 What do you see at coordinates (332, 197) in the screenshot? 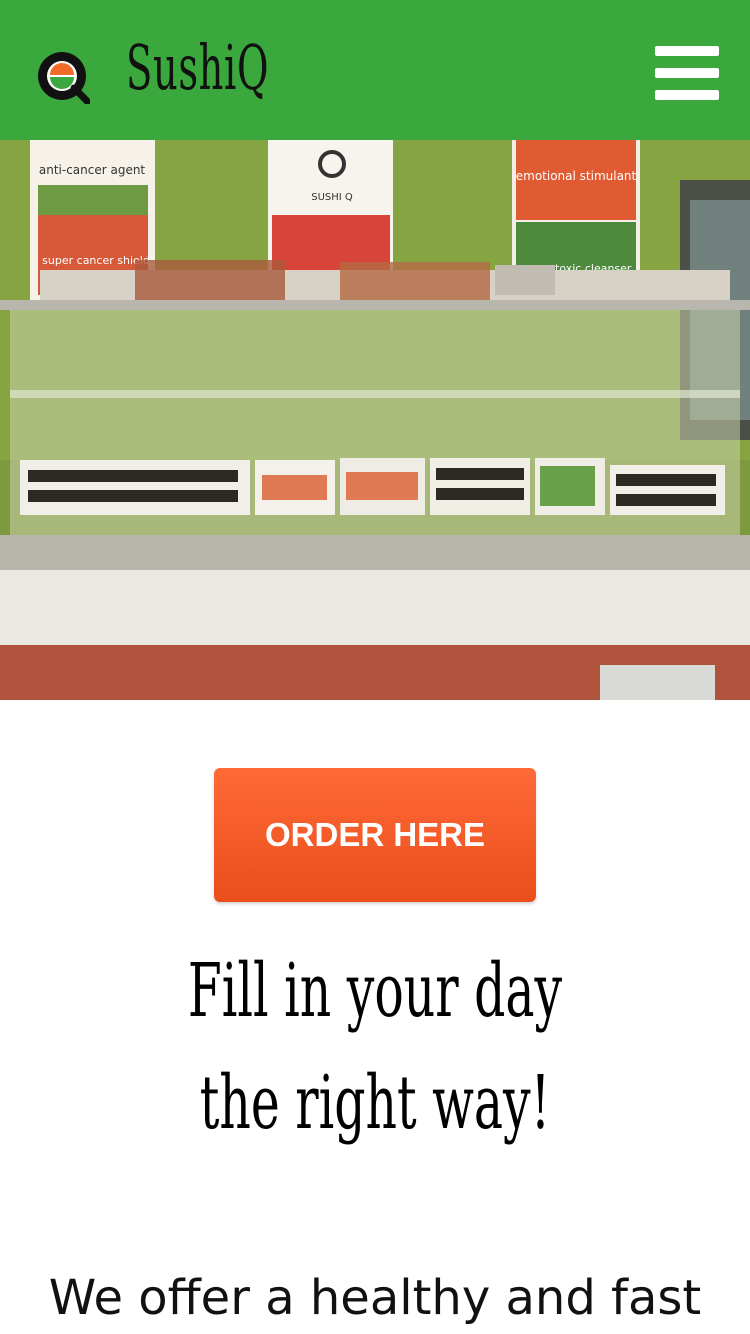
I see `poster-text-3: SUSHI Q` at bounding box center [332, 197].